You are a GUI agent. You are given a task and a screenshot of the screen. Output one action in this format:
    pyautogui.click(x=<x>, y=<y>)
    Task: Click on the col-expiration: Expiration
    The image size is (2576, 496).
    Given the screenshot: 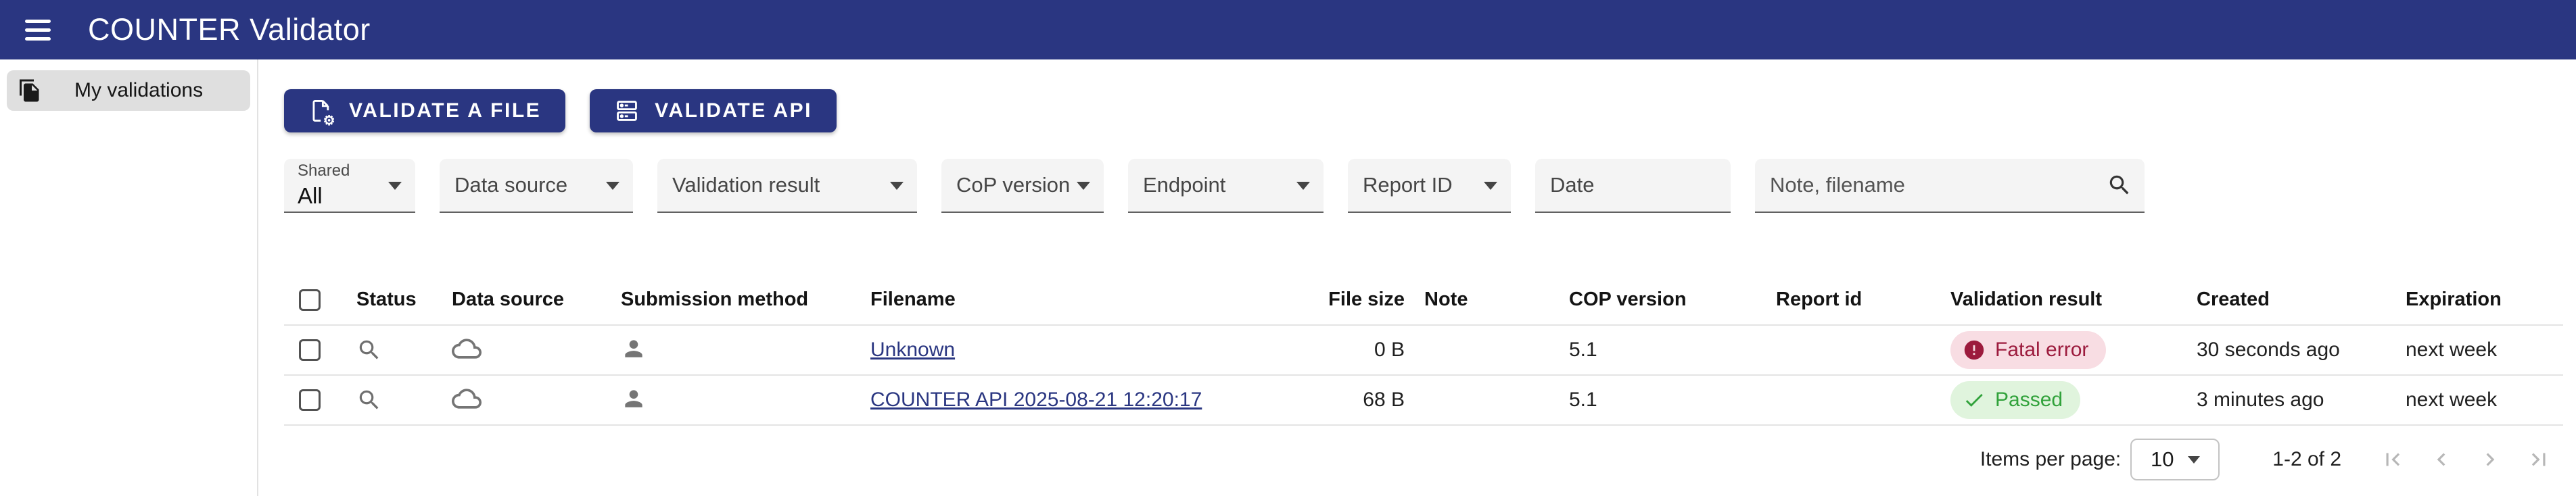 What is the action you would take?
    pyautogui.click(x=2454, y=299)
    